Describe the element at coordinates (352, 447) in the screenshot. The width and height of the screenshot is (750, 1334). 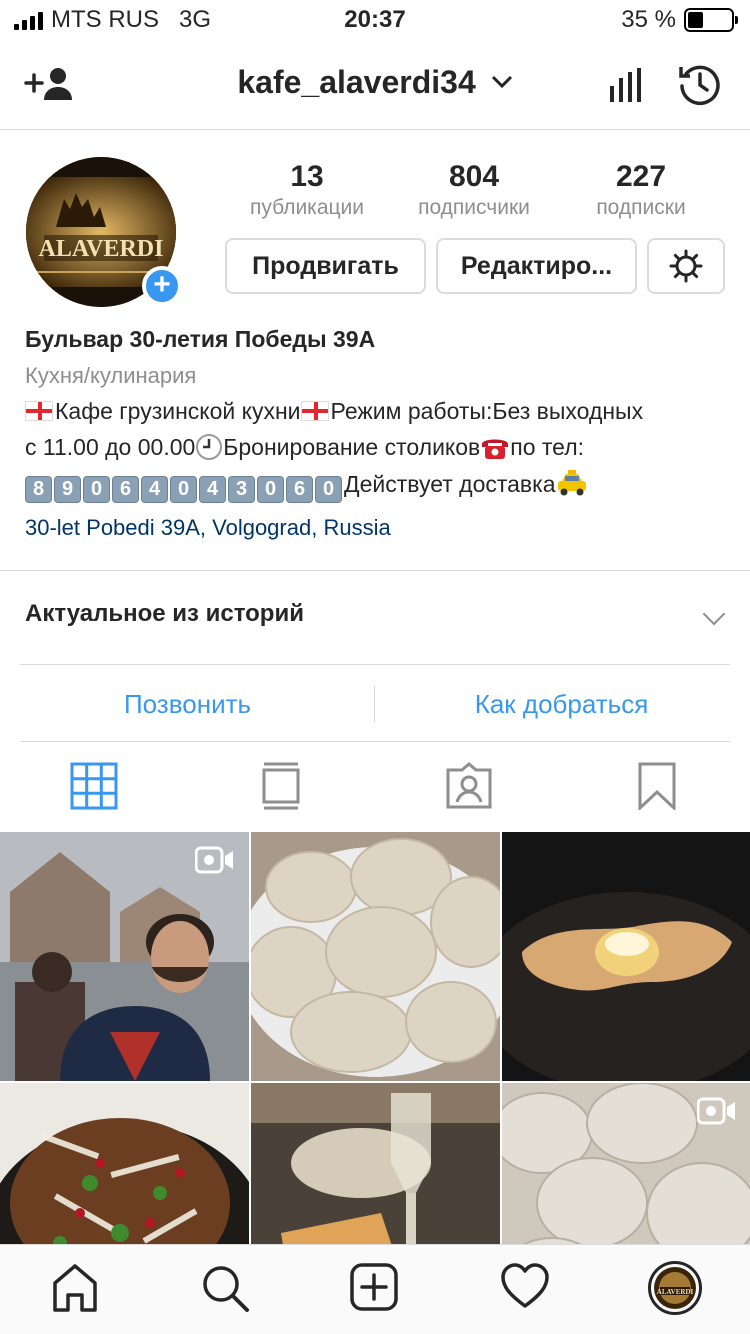
I see `bio-text-booking: Бронирование столиков` at that location.